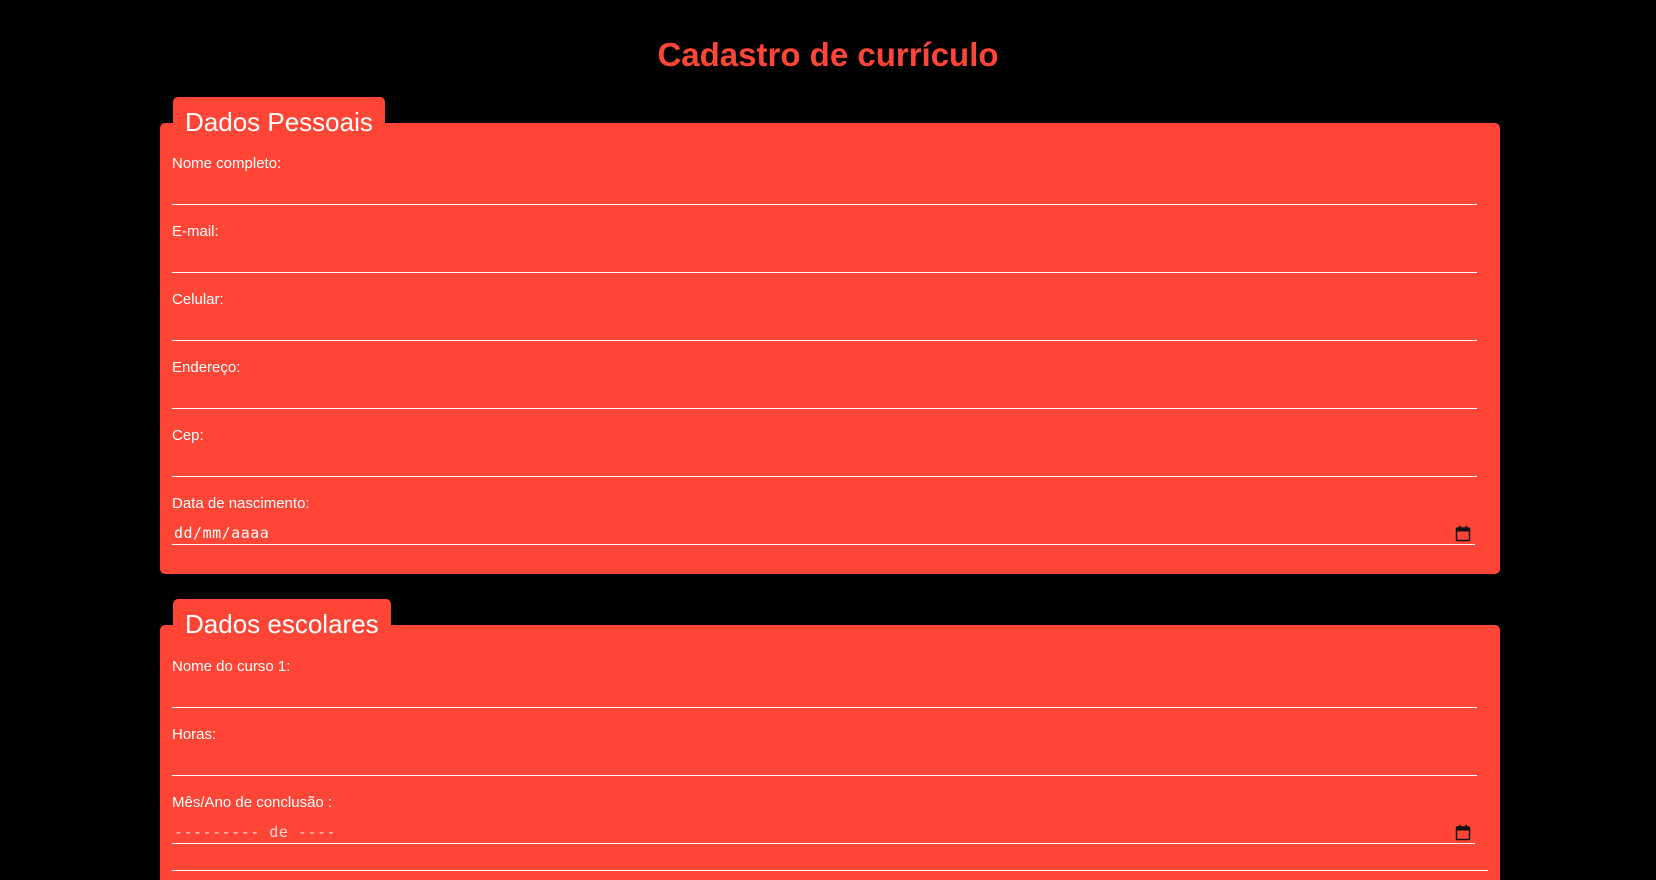 The image size is (1656, 880). What do you see at coordinates (279, 117) in the screenshot?
I see `personal-data-legend: Dados Pessoais` at bounding box center [279, 117].